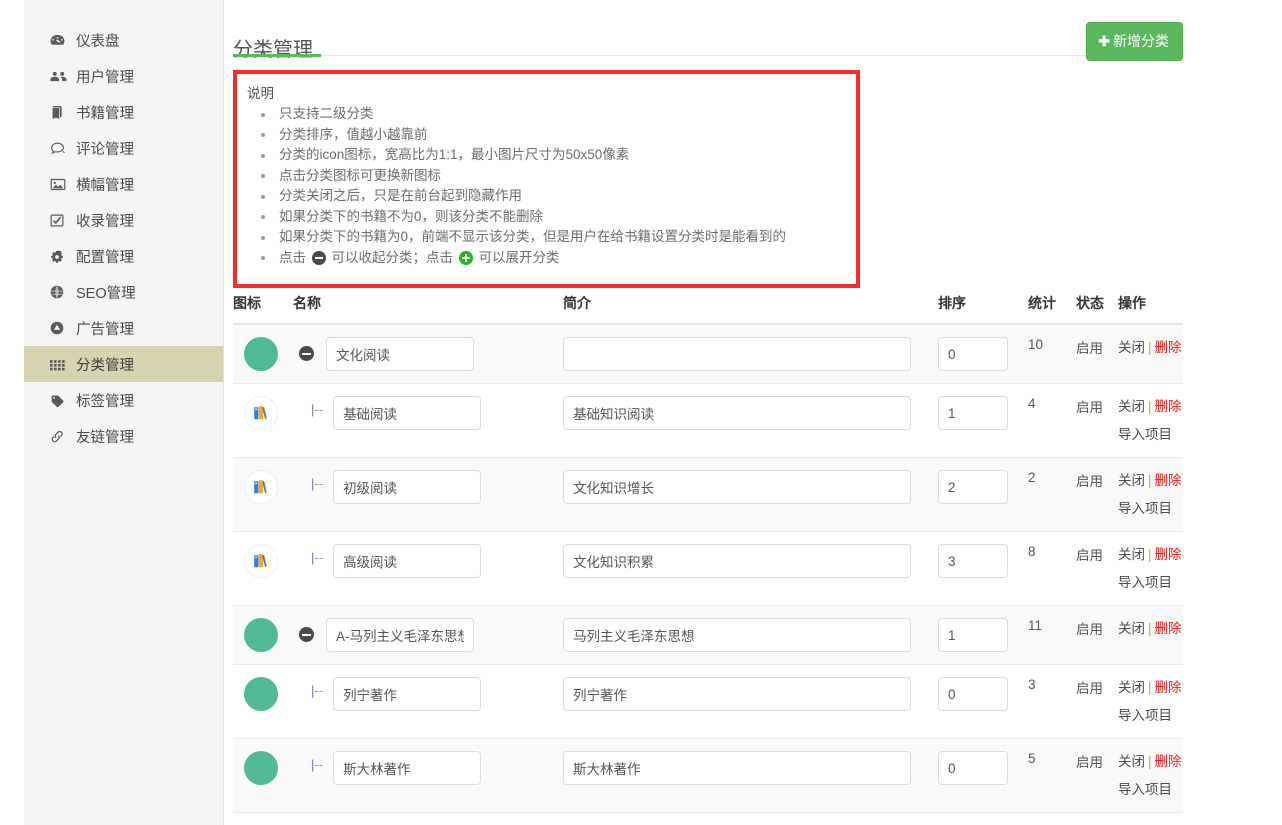  What do you see at coordinates (708, 30) in the screenshot?
I see `page-header: 分类管理 ✚ 新增分类` at bounding box center [708, 30].